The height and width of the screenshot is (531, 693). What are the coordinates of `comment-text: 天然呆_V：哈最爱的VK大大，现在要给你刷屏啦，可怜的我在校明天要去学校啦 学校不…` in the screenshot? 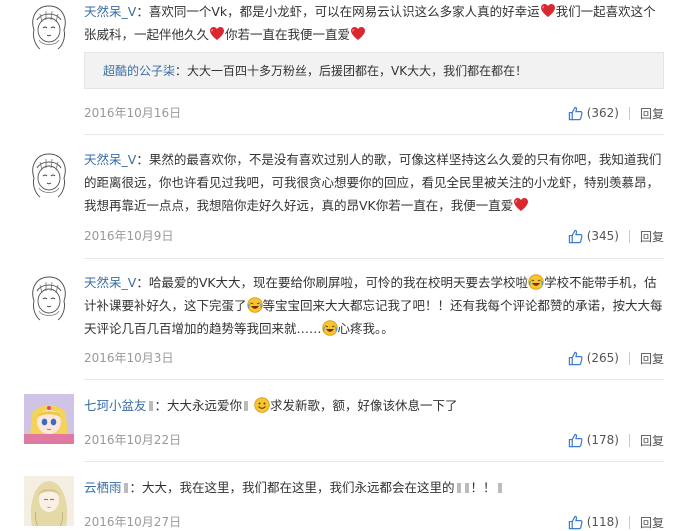 It's located at (375, 305).